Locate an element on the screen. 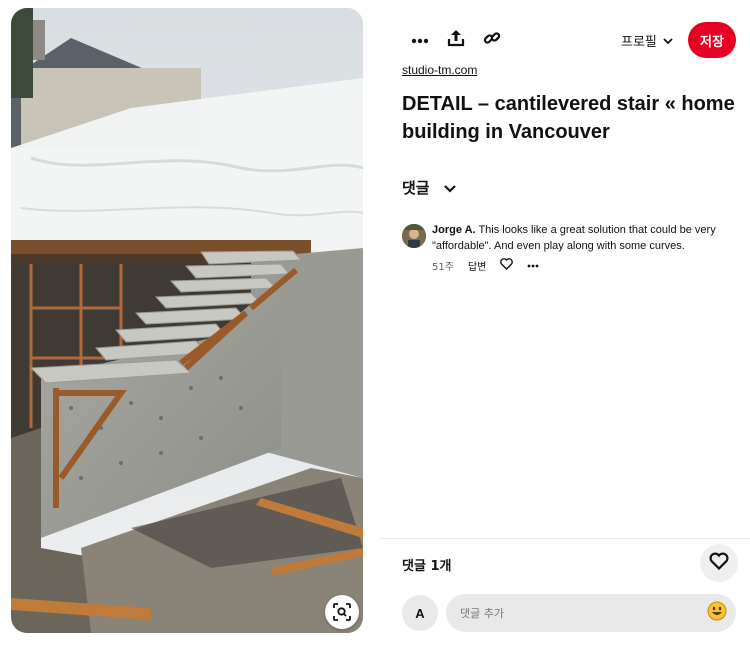 The image size is (750, 646). reply-button: 답변 is located at coordinates (477, 265).